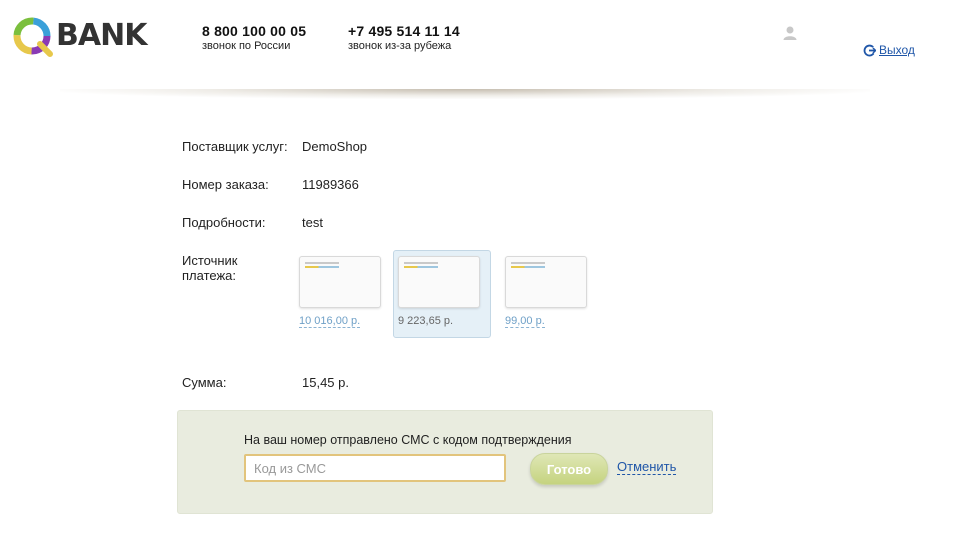 This screenshot has width=972, height=533. What do you see at coordinates (375, 468) in the screenshot?
I see `sms-code-input` at bounding box center [375, 468].